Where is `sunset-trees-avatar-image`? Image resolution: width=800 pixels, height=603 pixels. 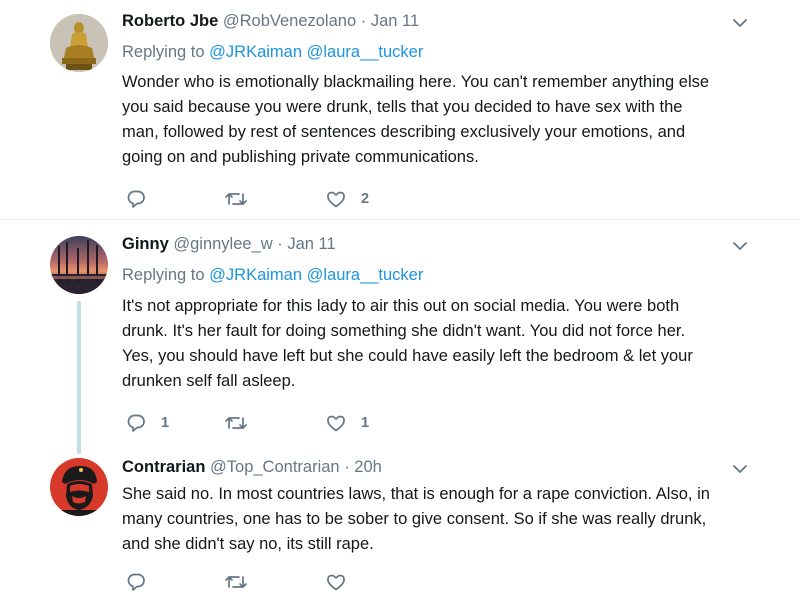
sunset-trees-avatar-image is located at coordinates (79, 265).